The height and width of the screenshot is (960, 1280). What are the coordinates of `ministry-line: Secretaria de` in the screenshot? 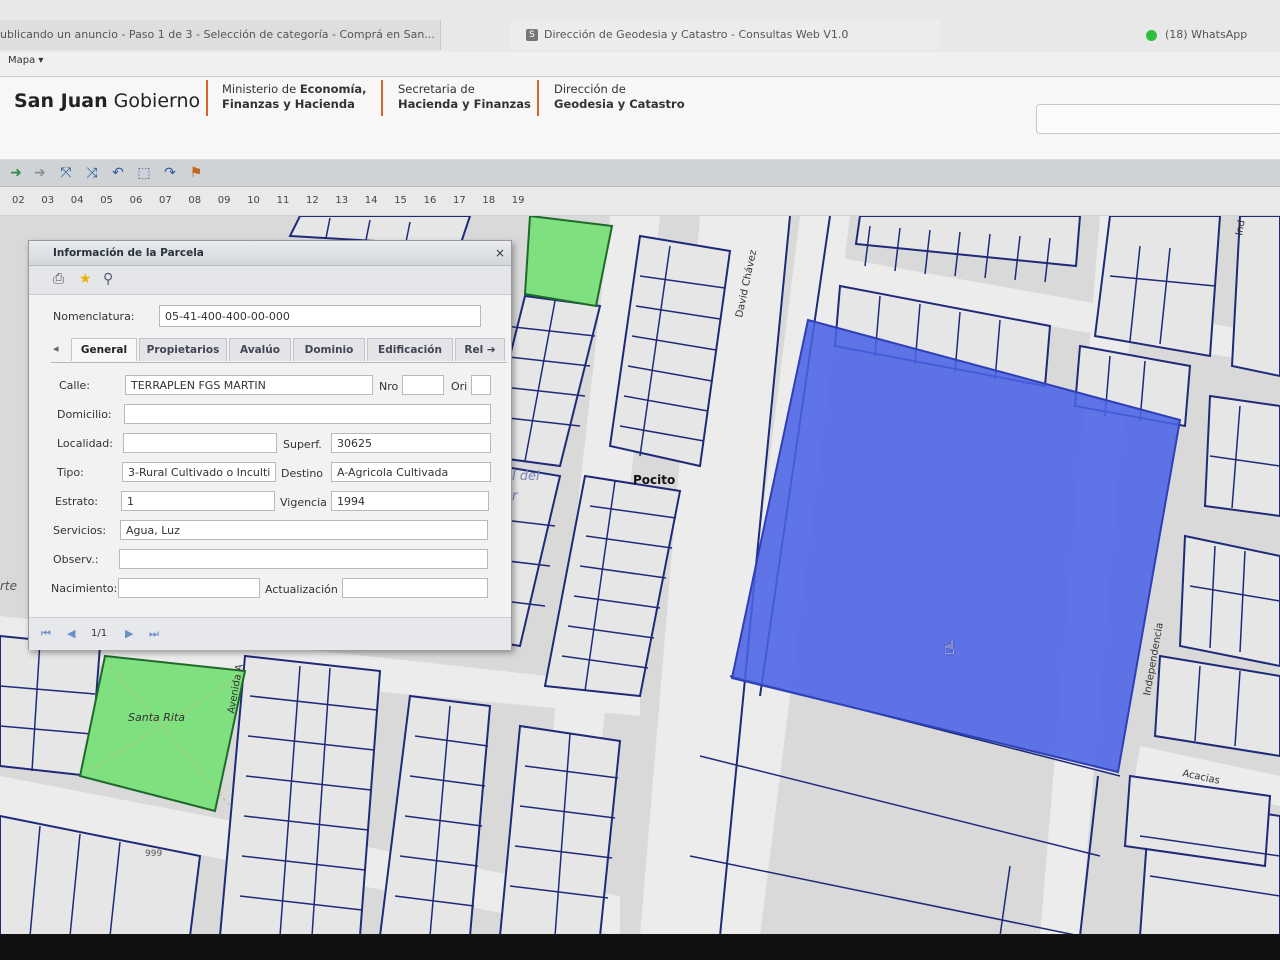 It's located at (436, 89).